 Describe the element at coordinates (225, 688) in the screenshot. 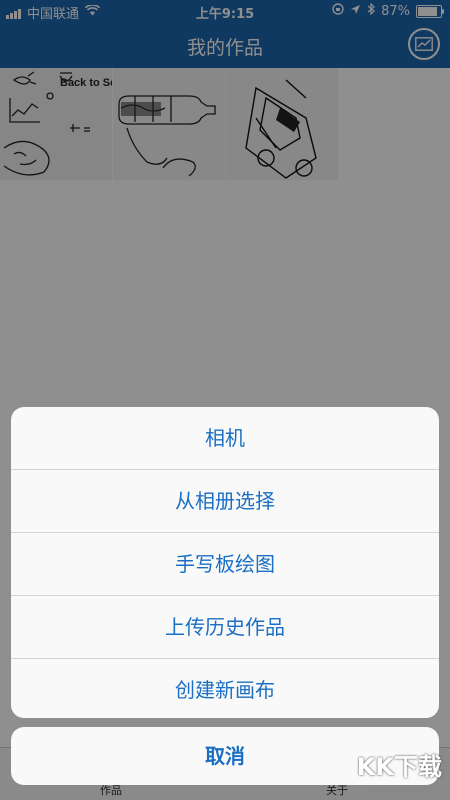

I see `action-create-canvas: 创建新画布` at that location.